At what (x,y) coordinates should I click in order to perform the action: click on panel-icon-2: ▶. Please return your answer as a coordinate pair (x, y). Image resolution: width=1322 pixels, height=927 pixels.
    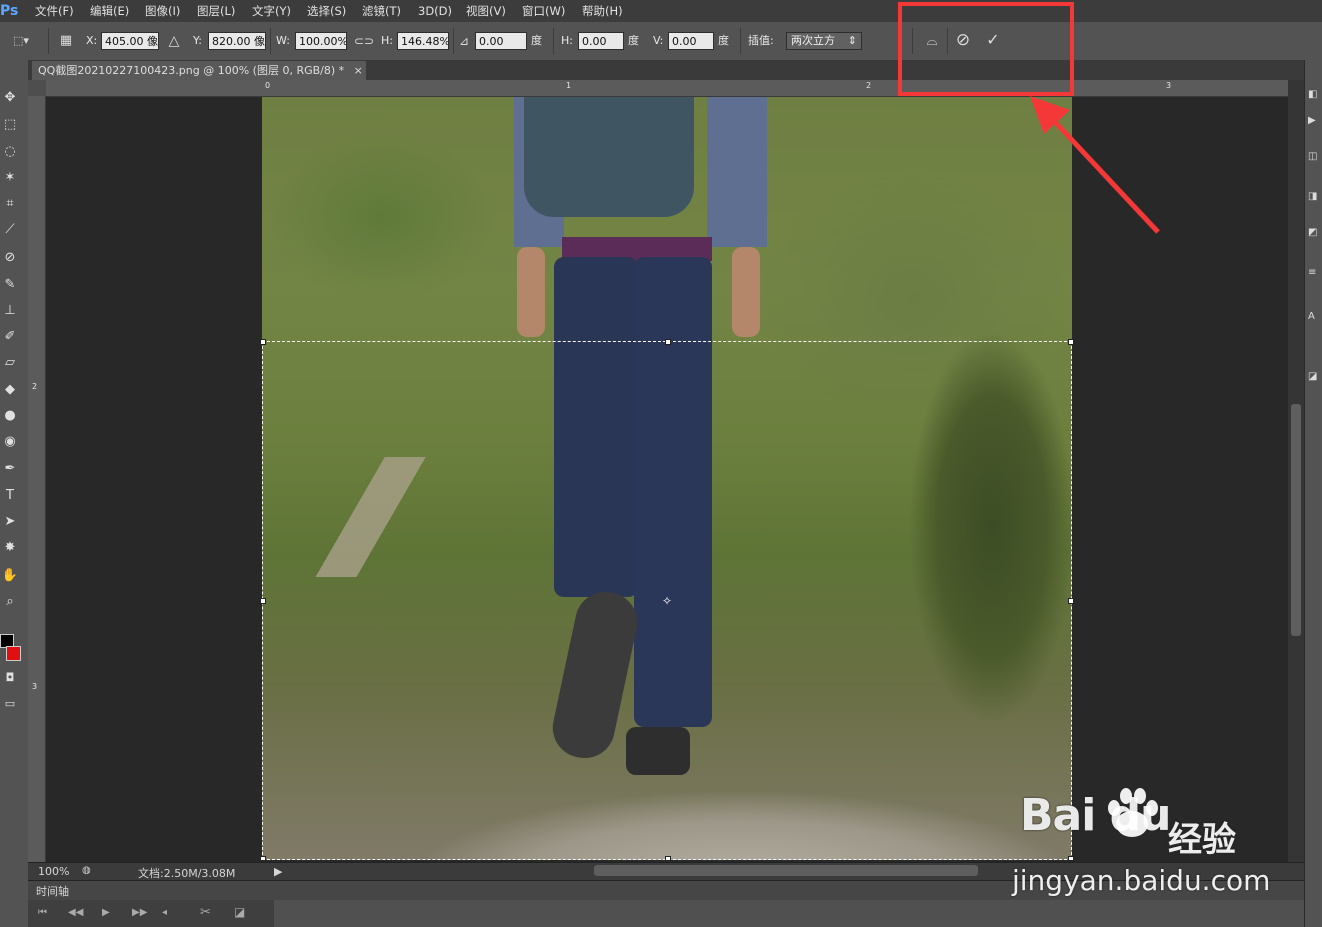
    Looking at the image, I should click on (1315, 121).